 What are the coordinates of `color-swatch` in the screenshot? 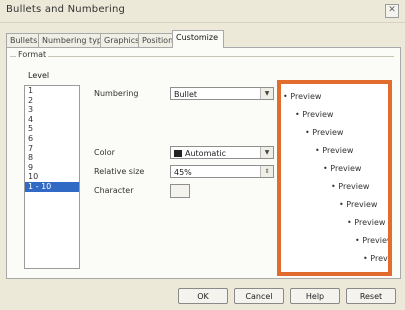 It's located at (178, 153).